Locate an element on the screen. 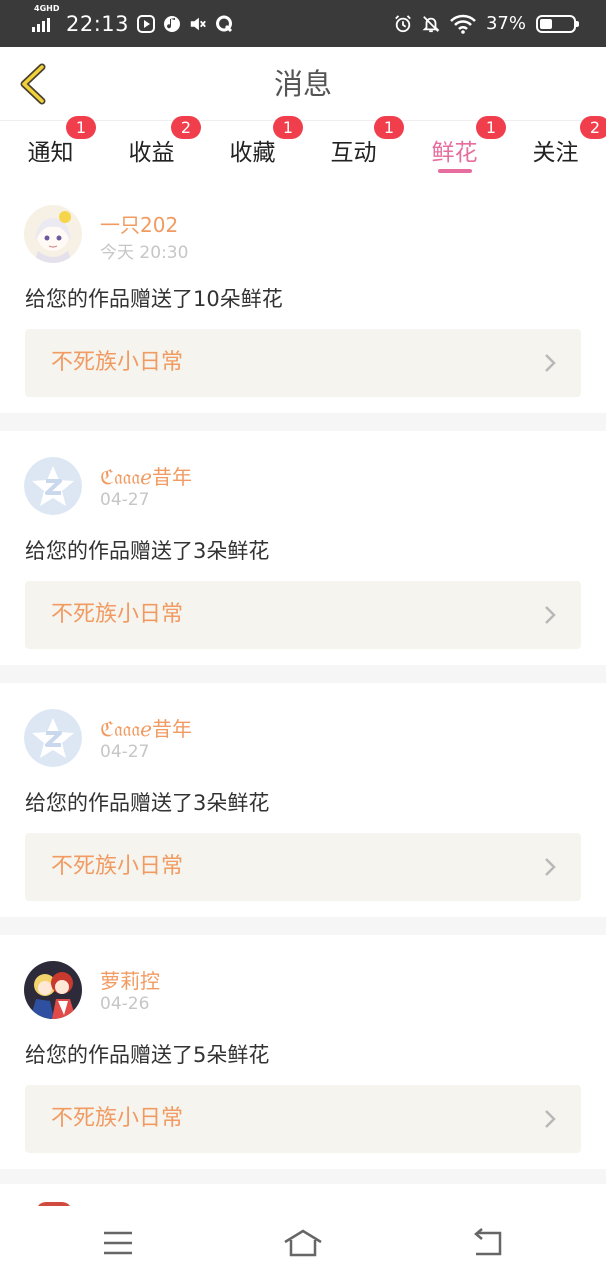  tab-bar: 通知 1 收益 2 收藏 1 互动 1 鲜花 1 关注 2 is located at coordinates (303, 147).